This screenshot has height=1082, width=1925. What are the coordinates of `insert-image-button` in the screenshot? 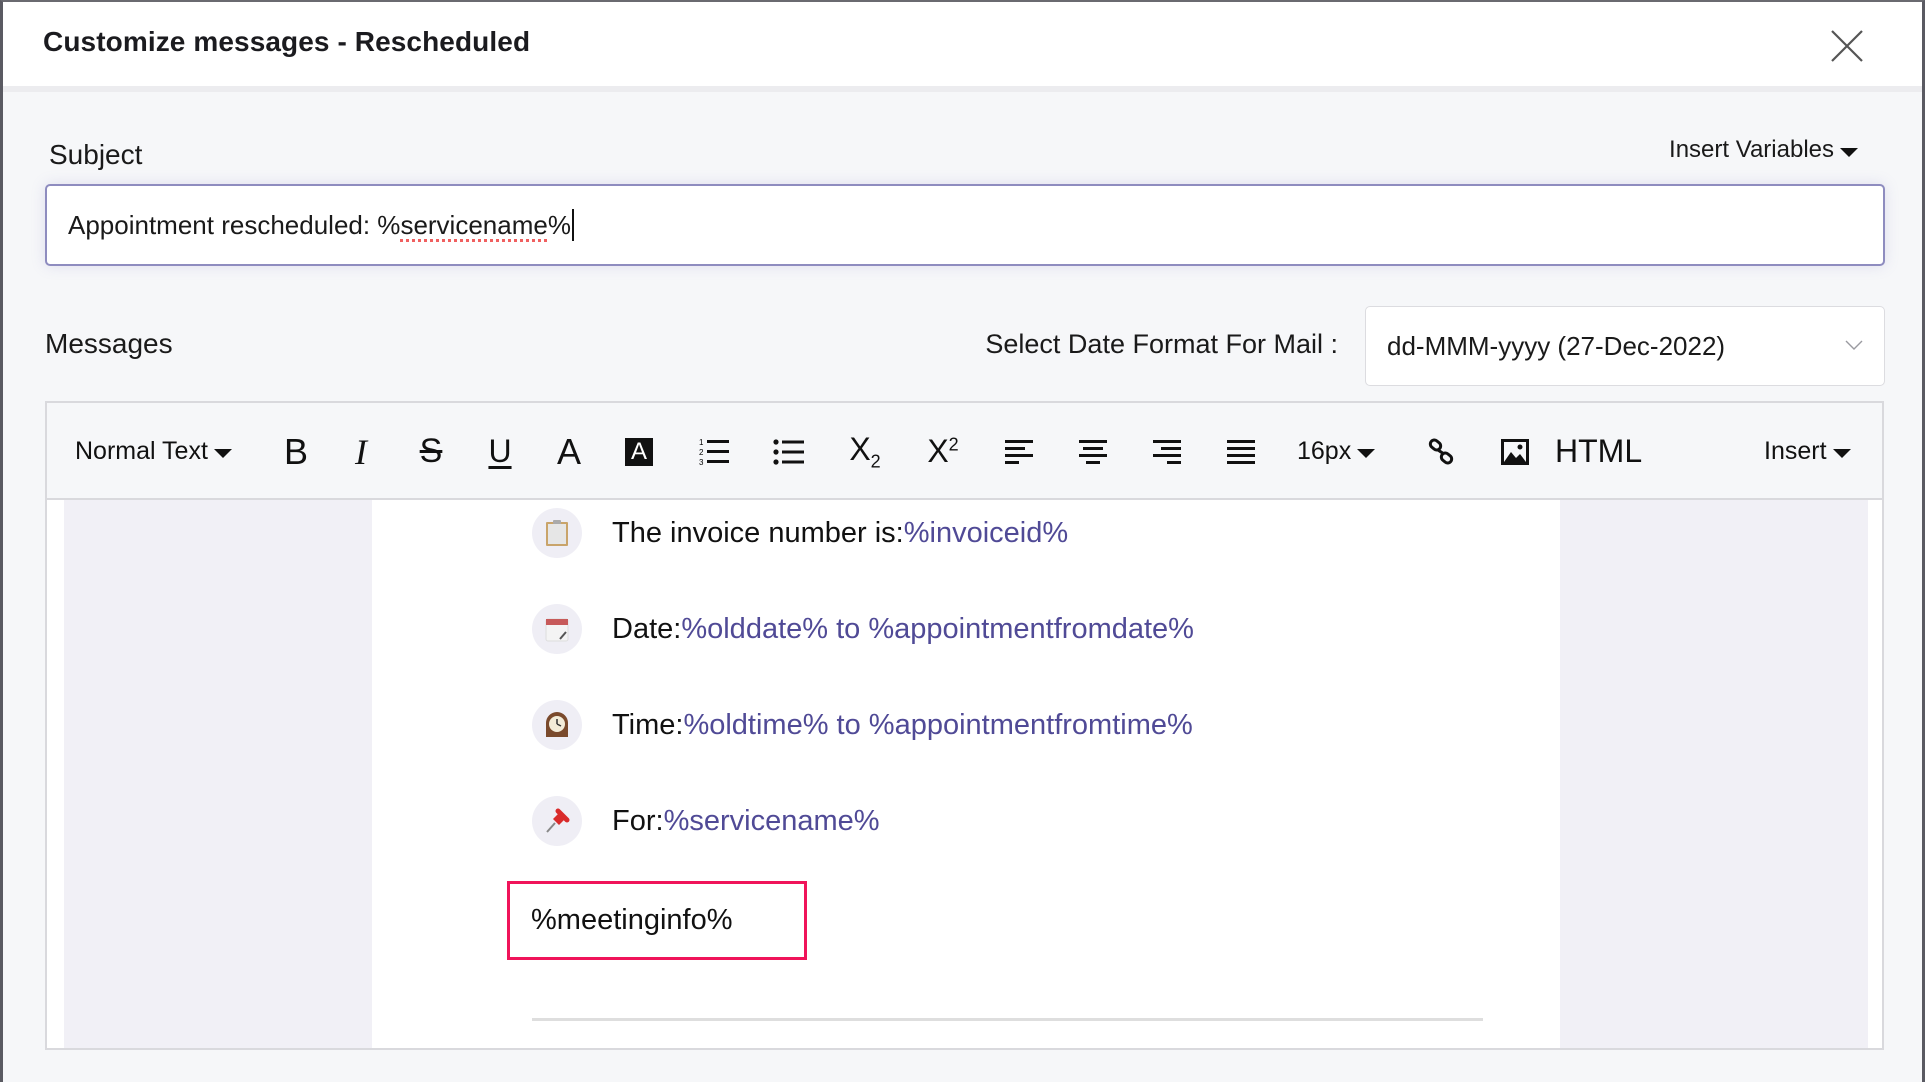 It's located at (1515, 451).